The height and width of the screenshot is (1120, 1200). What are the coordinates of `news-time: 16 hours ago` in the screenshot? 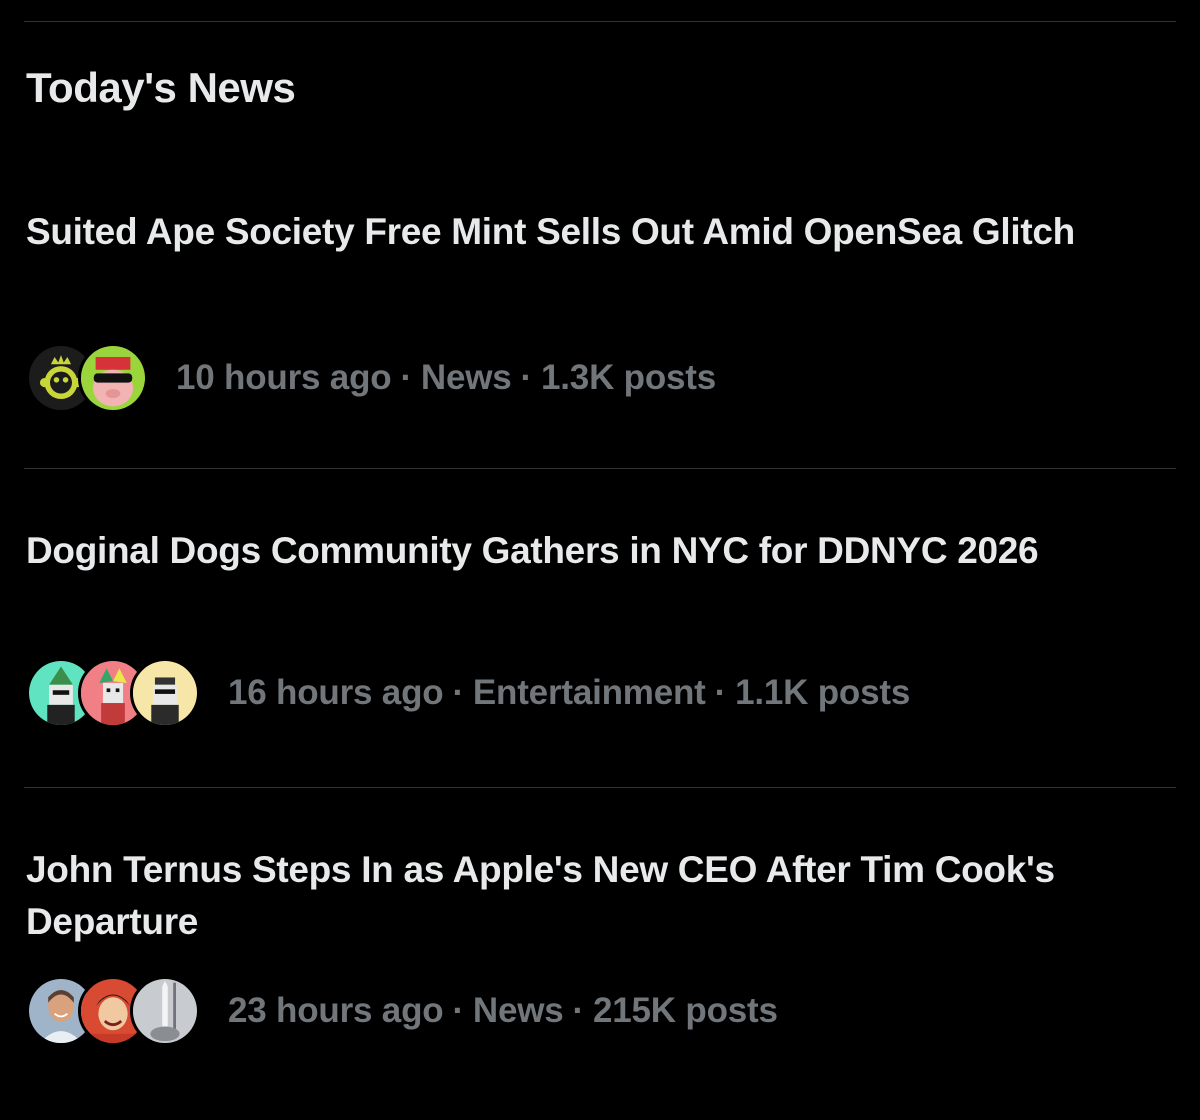 It's located at (336, 692).